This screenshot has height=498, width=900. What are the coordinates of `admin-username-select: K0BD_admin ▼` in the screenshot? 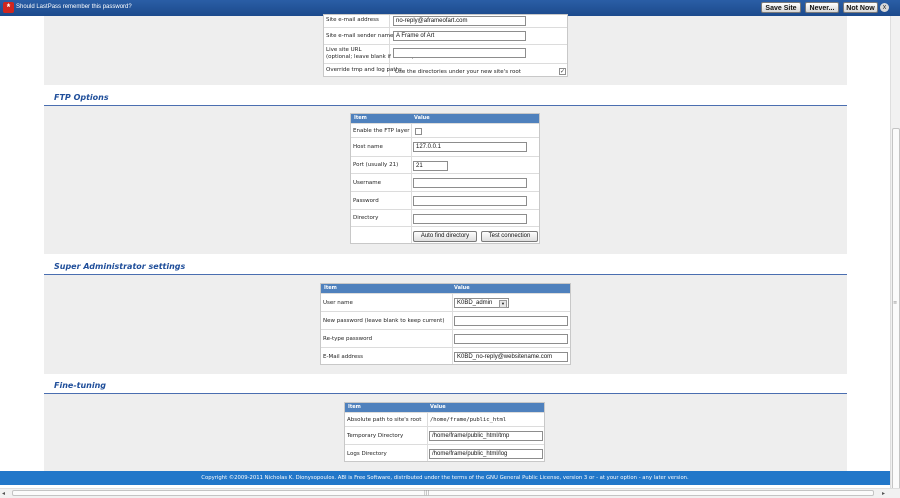 It's located at (481, 303).